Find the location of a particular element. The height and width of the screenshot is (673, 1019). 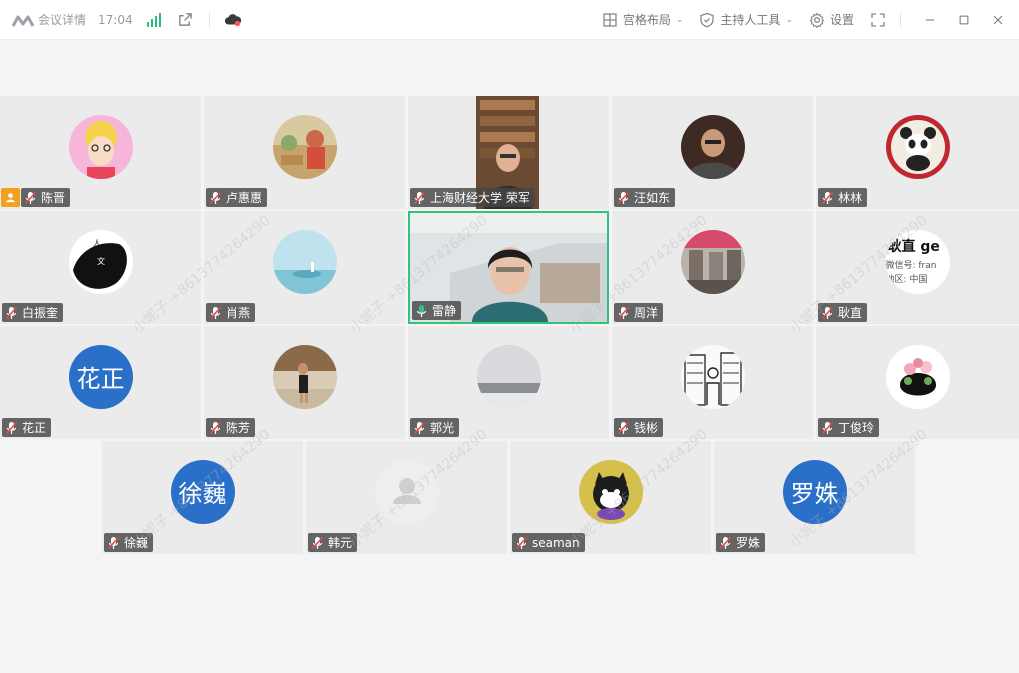

maximize-button is located at coordinates (964, 20).